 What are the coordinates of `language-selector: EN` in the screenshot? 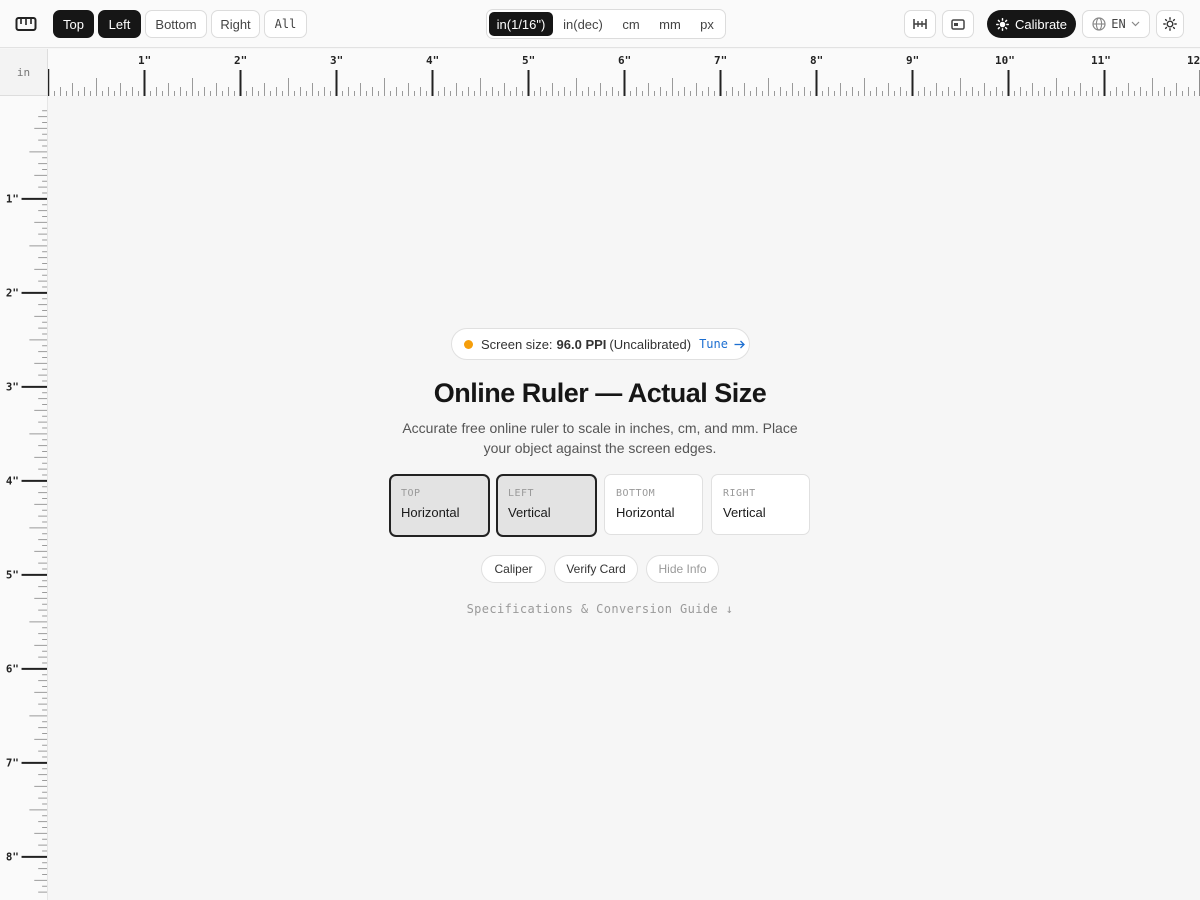 It's located at (1116, 24).